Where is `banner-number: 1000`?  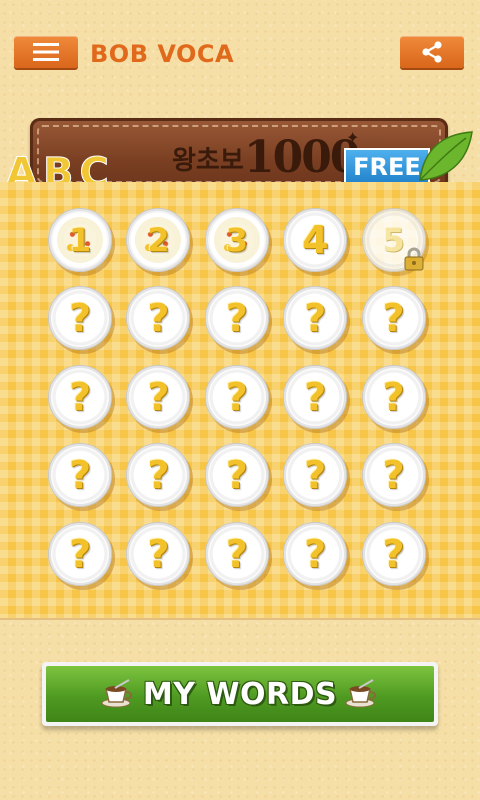 banner-number: 1000 is located at coordinates (302, 157).